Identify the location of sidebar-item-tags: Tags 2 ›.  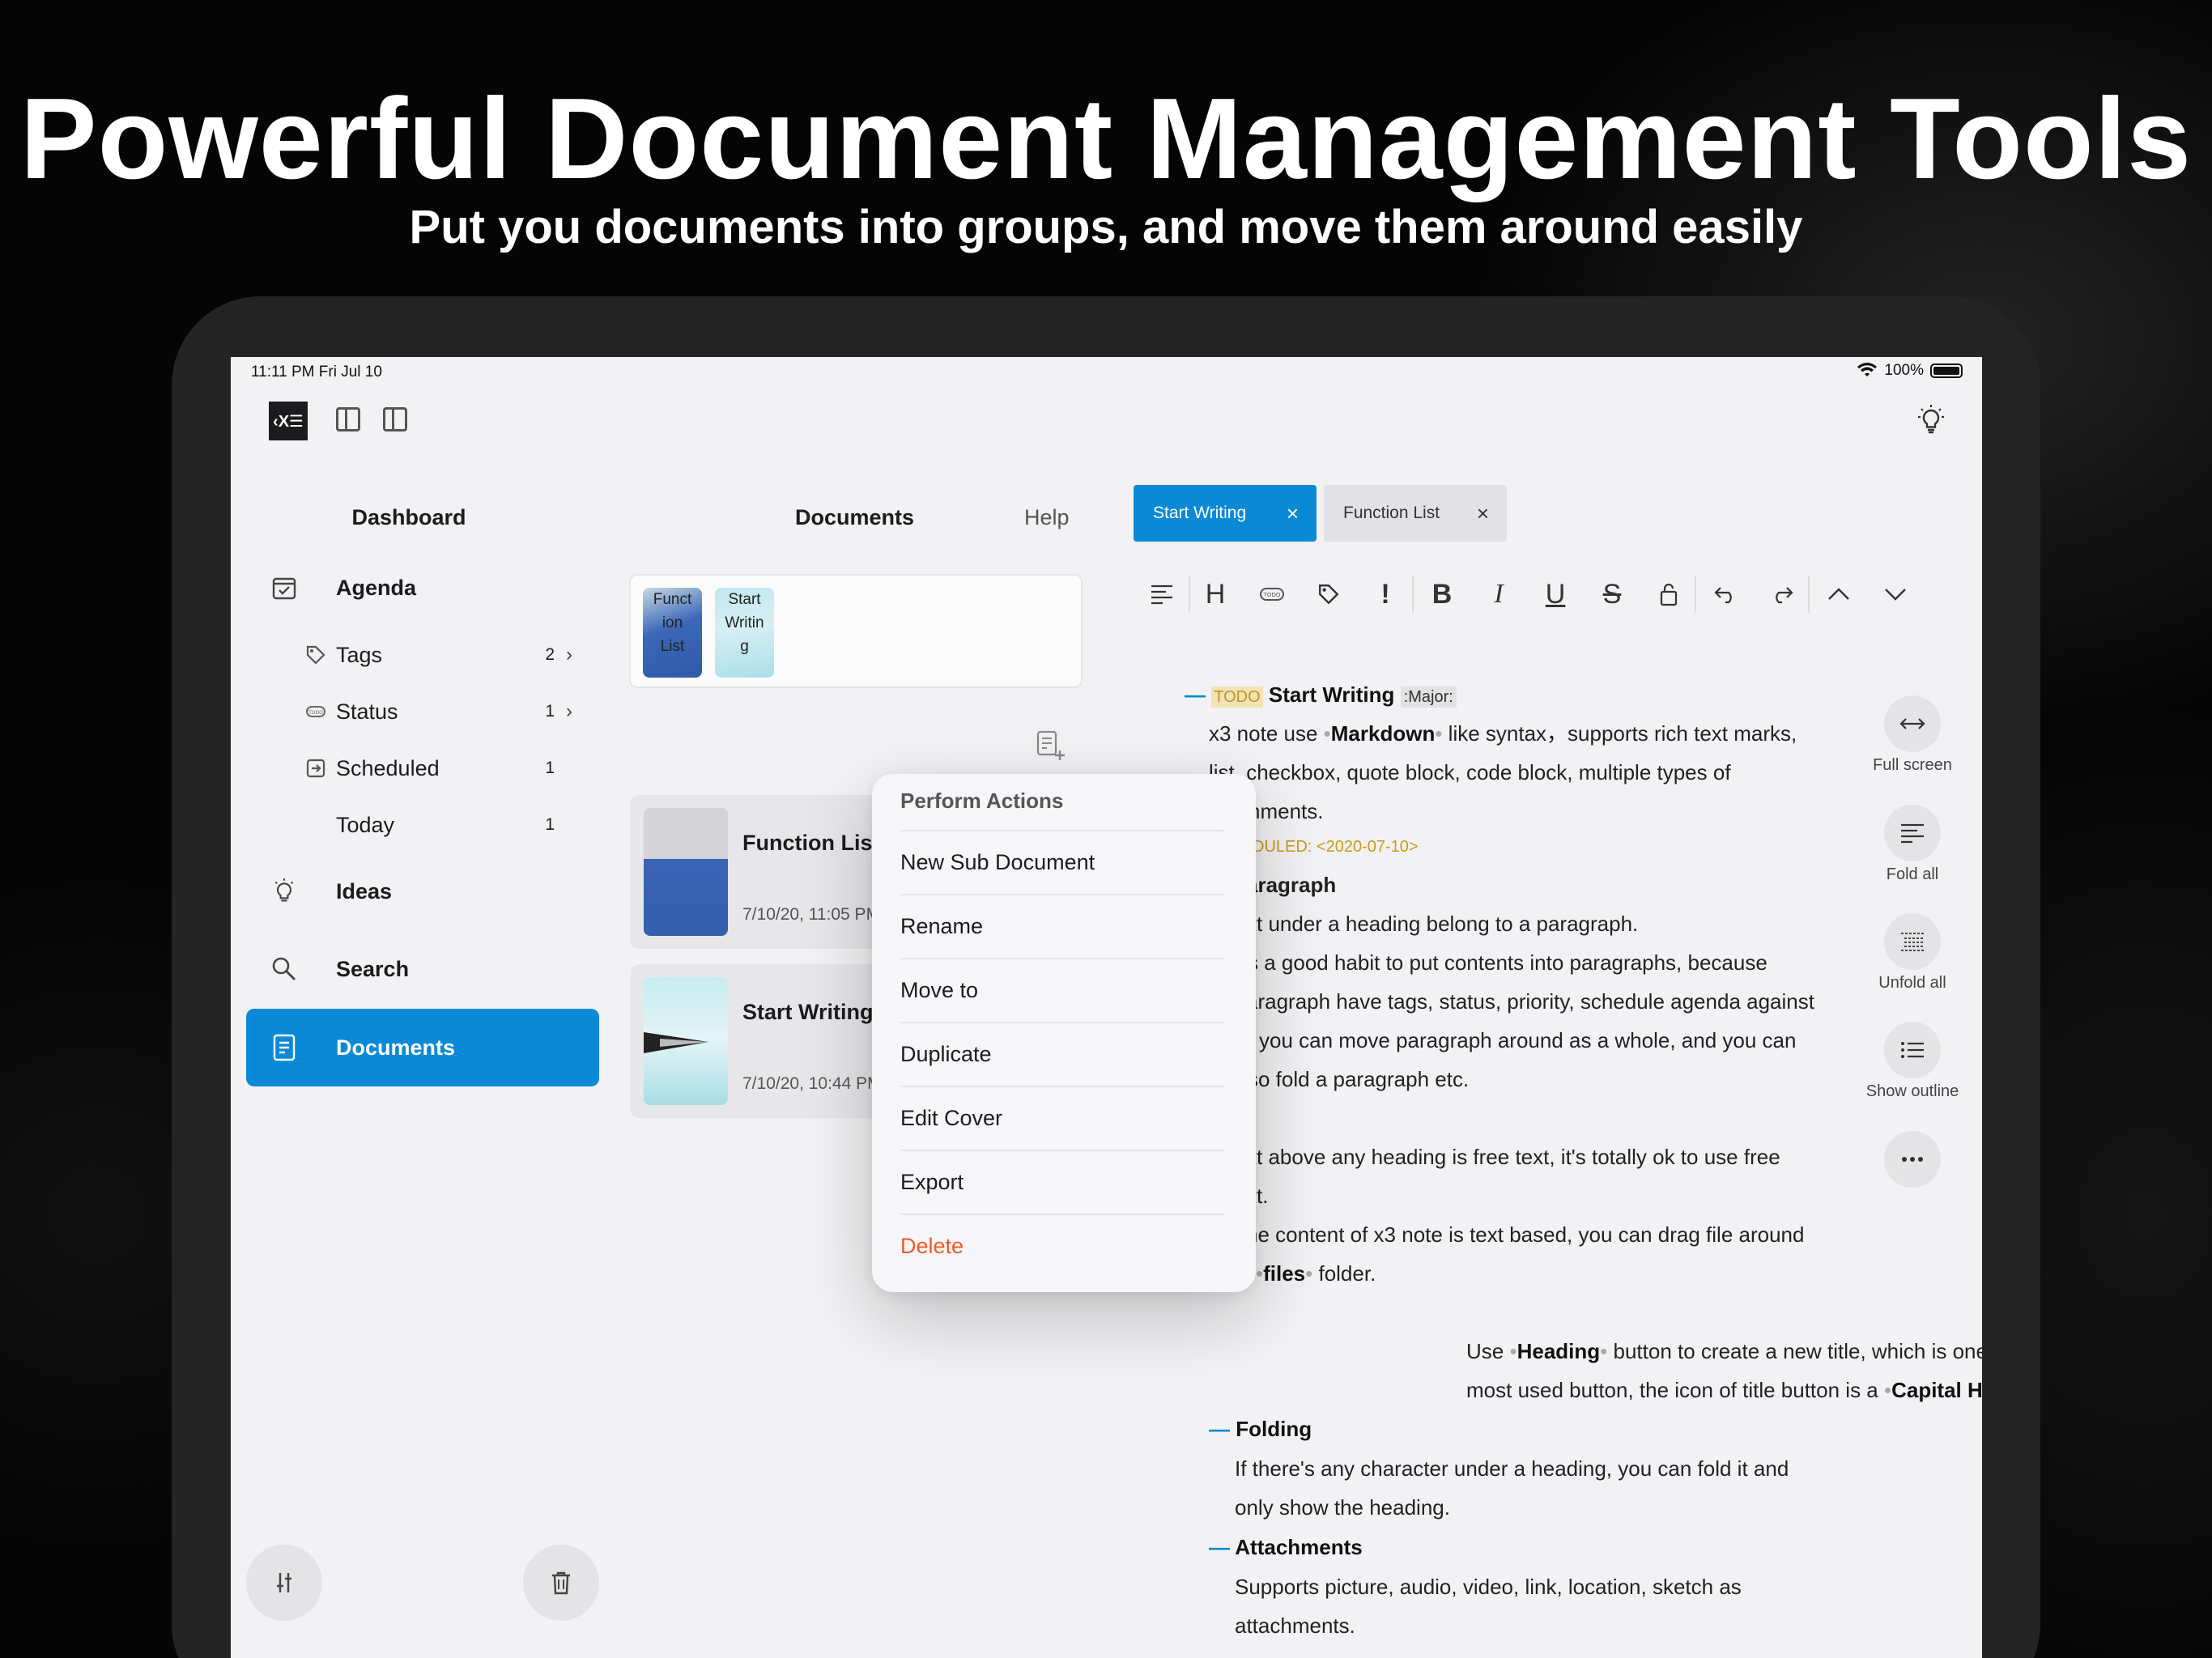
(450, 655).